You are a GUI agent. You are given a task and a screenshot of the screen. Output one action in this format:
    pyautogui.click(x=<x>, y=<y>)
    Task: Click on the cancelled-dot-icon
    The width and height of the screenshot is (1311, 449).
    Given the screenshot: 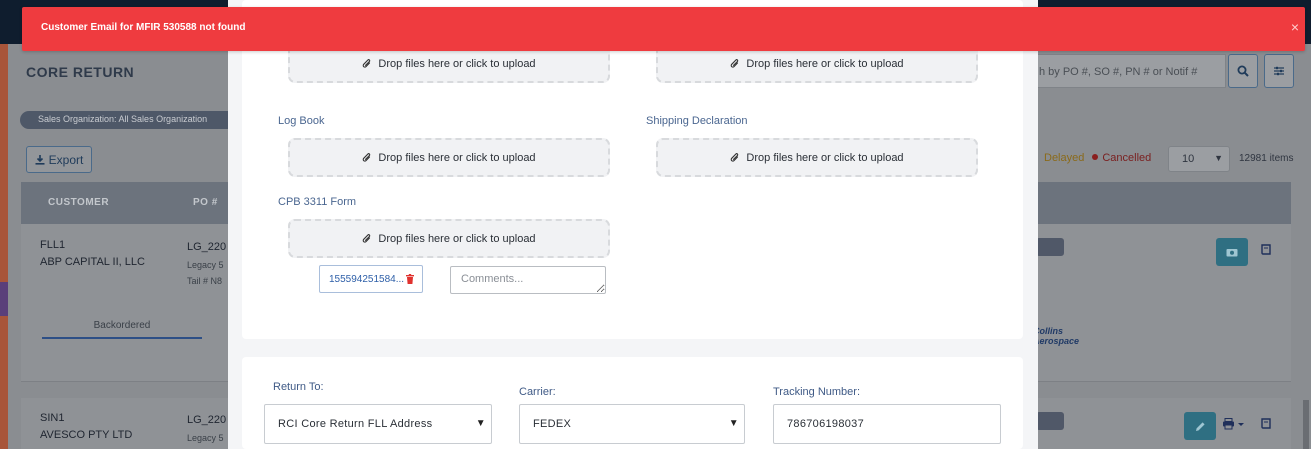 What is the action you would take?
    pyautogui.click(x=1095, y=157)
    